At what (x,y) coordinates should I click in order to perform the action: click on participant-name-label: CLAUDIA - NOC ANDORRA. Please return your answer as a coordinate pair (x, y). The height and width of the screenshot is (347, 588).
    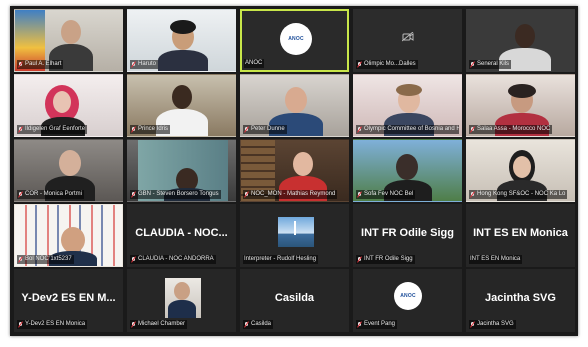
    Looking at the image, I should click on (173, 259).